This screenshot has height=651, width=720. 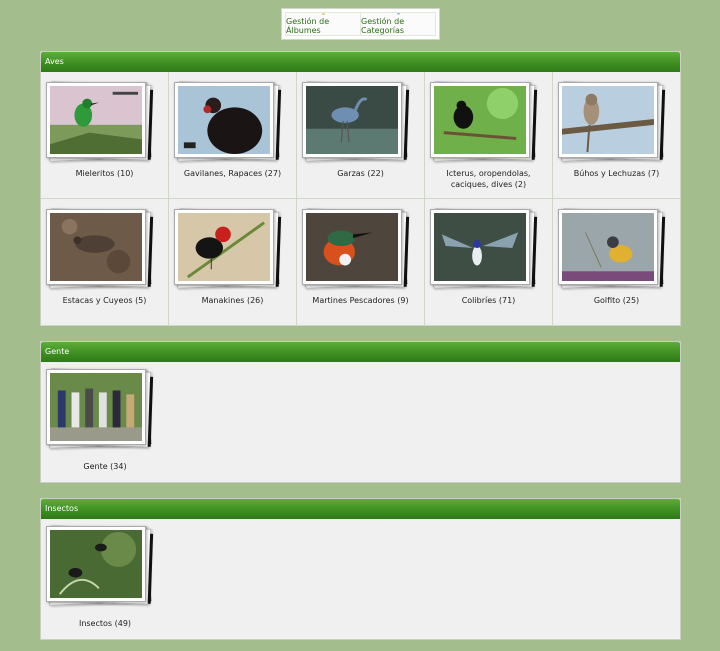 I want to click on album-buhos-lechuzas: Búhos y Lechuzas (7), so click(x=617, y=135).